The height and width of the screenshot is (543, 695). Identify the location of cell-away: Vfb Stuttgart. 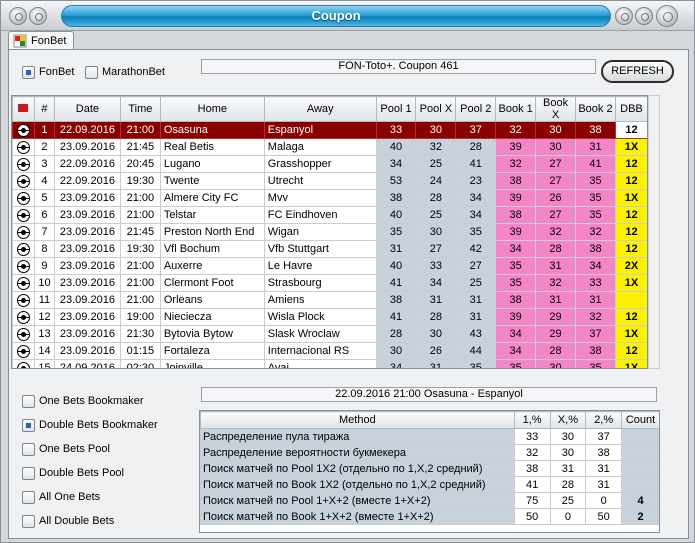
(320, 249).